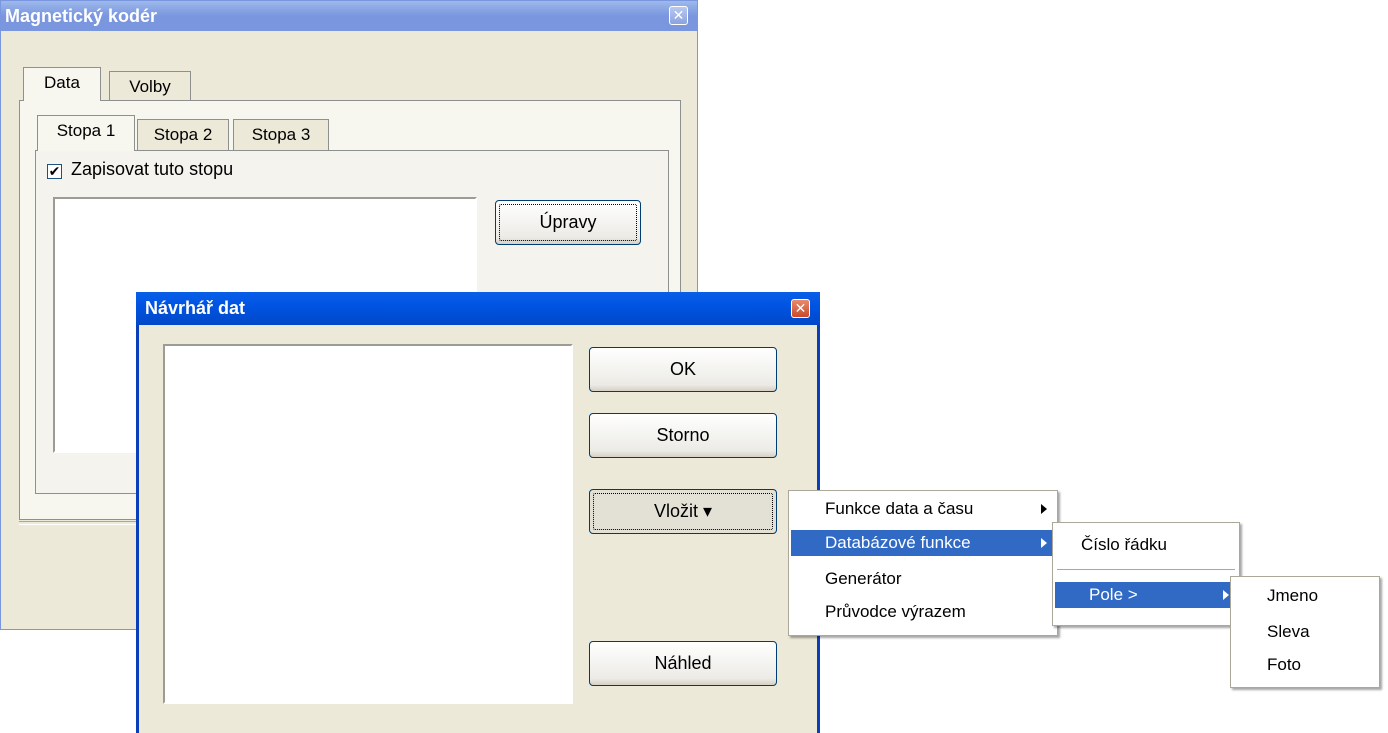 The height and width of the screenshot is (733, 1388). Describe the element at coordinates (800, 308) in the screenshot. I see `designer-close-icon: ✕` at that location.